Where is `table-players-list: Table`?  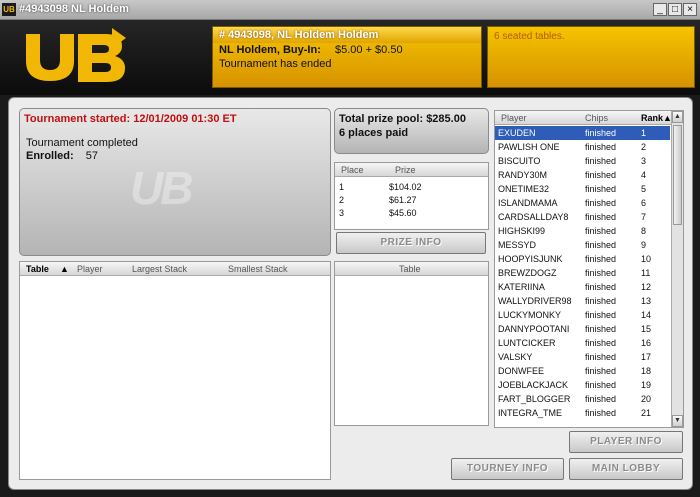 table-players-list: Table is located at coordinates (411, 343).